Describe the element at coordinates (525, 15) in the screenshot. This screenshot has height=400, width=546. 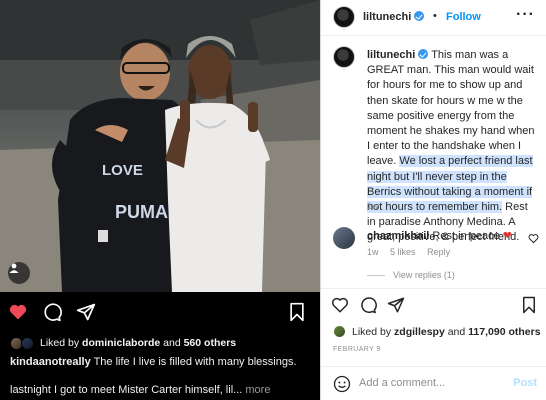
I see `more-icon: ···` at that location.